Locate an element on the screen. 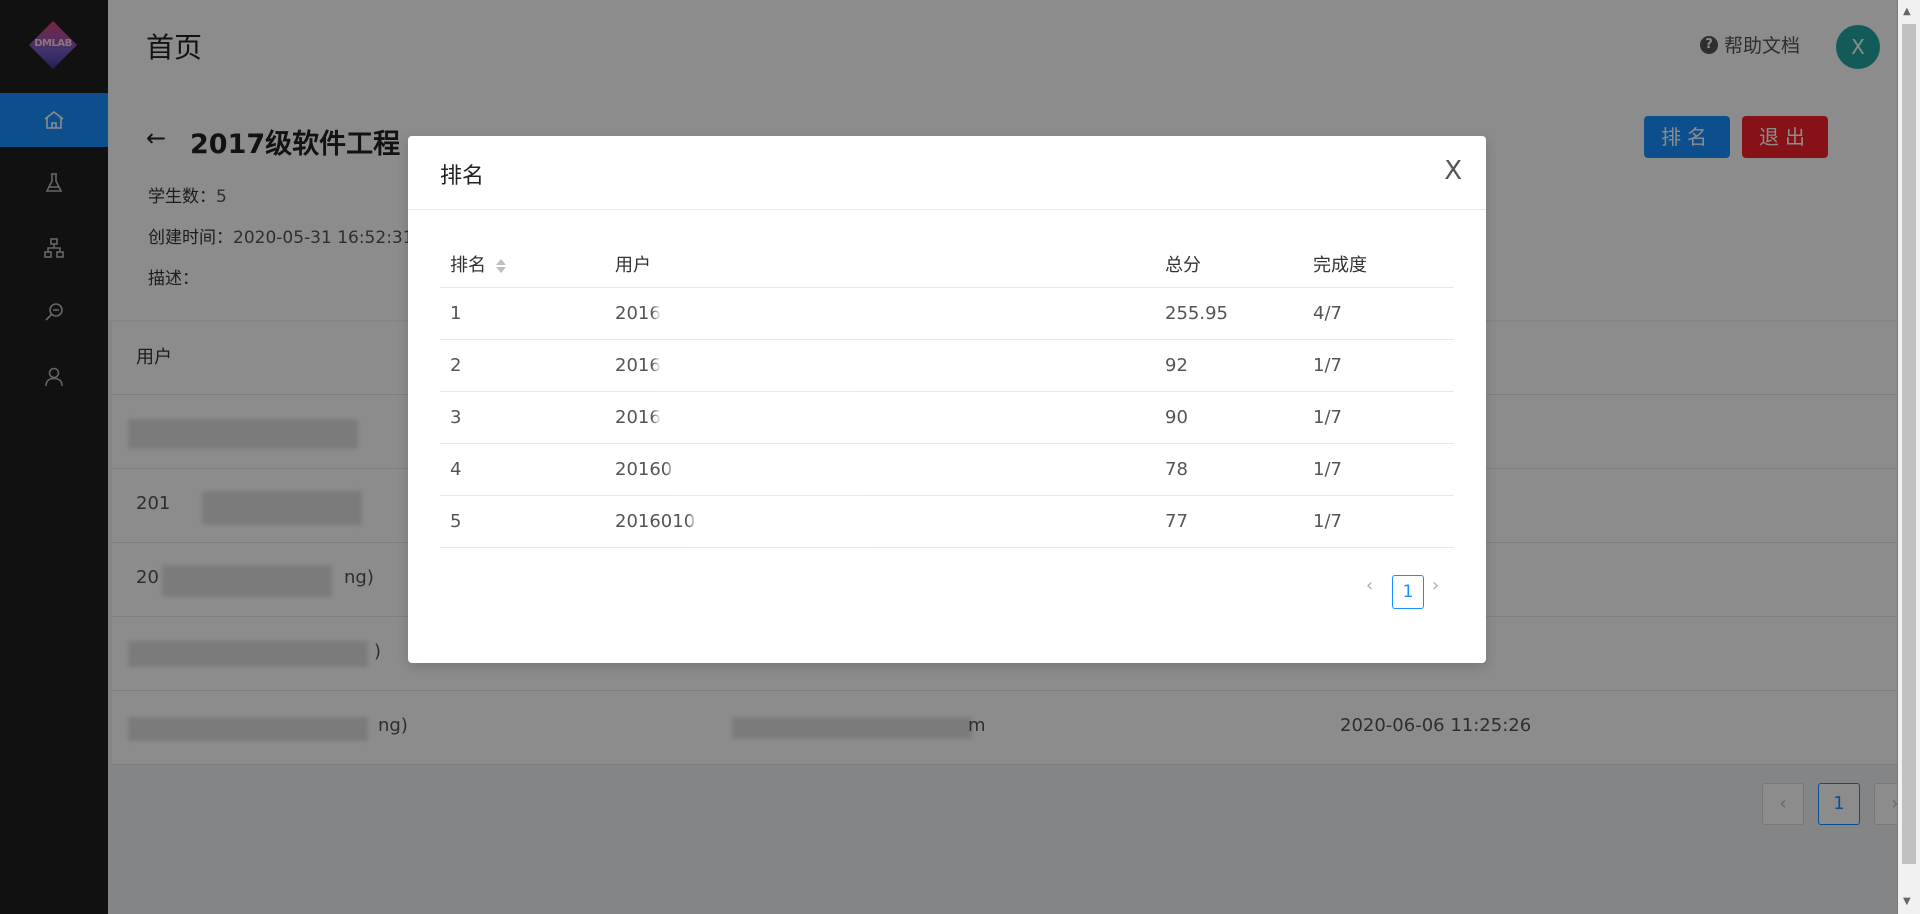  rank-cell: 1 is located at coordinates (456, 313).